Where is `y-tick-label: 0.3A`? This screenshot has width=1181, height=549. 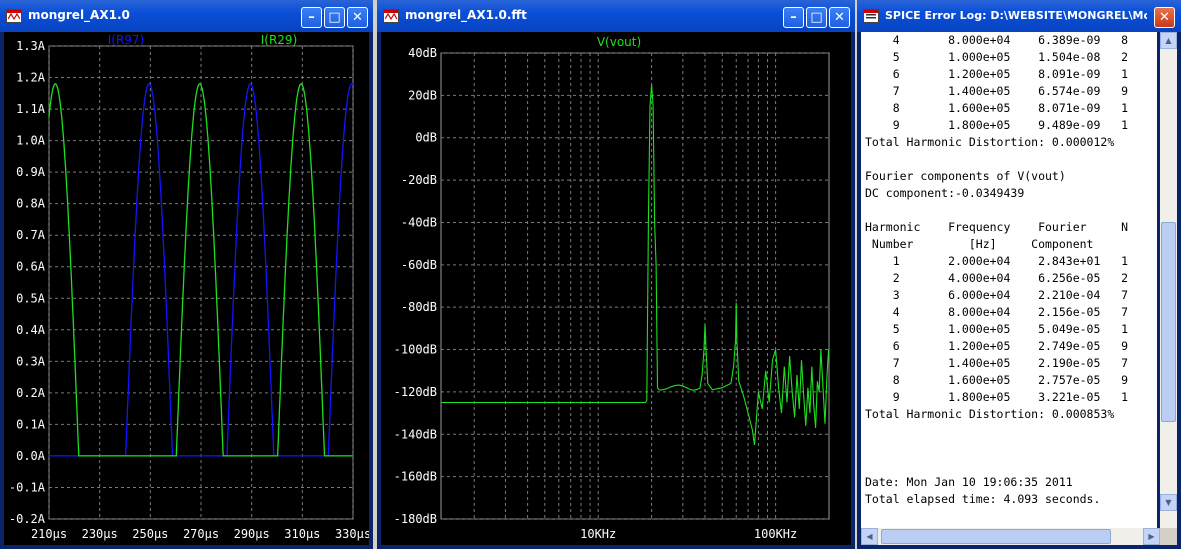
y-tick-label: 0.3A is located at coordinates (31, 361).